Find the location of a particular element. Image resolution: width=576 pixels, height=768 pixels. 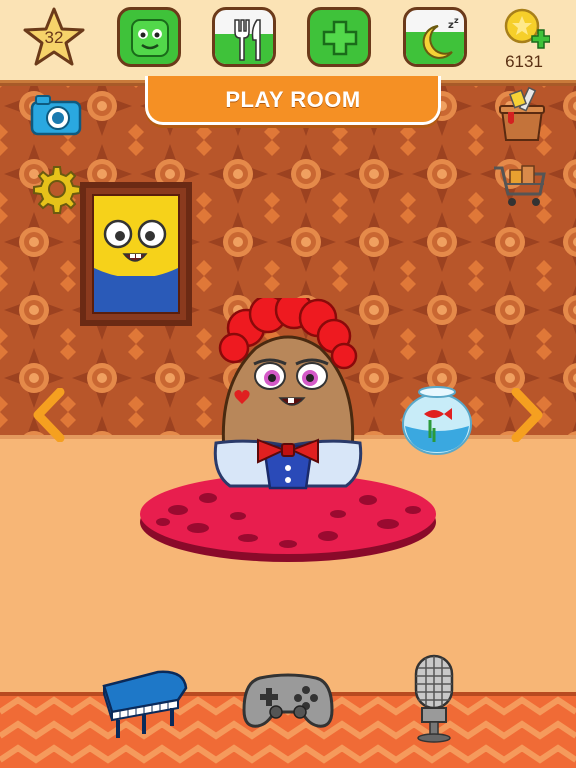

next-room-arrow is located at coordinates (526, 415).